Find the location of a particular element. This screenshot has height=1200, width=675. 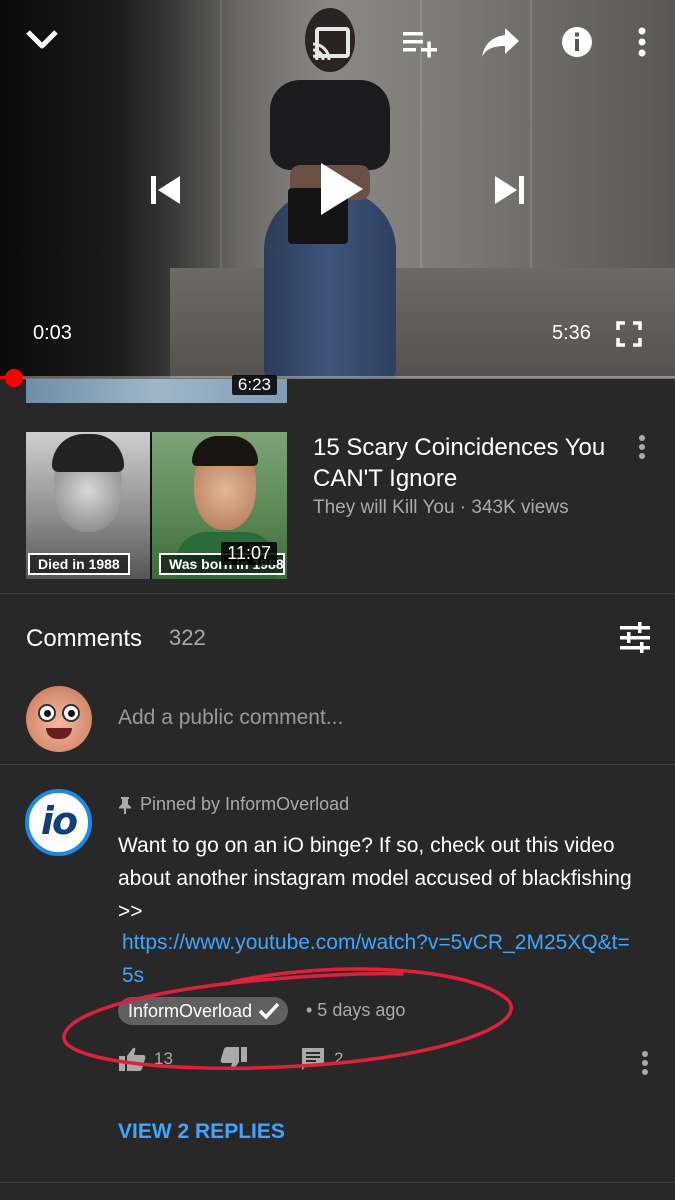

channel-avatar: io is located at coordinates (58, 822).